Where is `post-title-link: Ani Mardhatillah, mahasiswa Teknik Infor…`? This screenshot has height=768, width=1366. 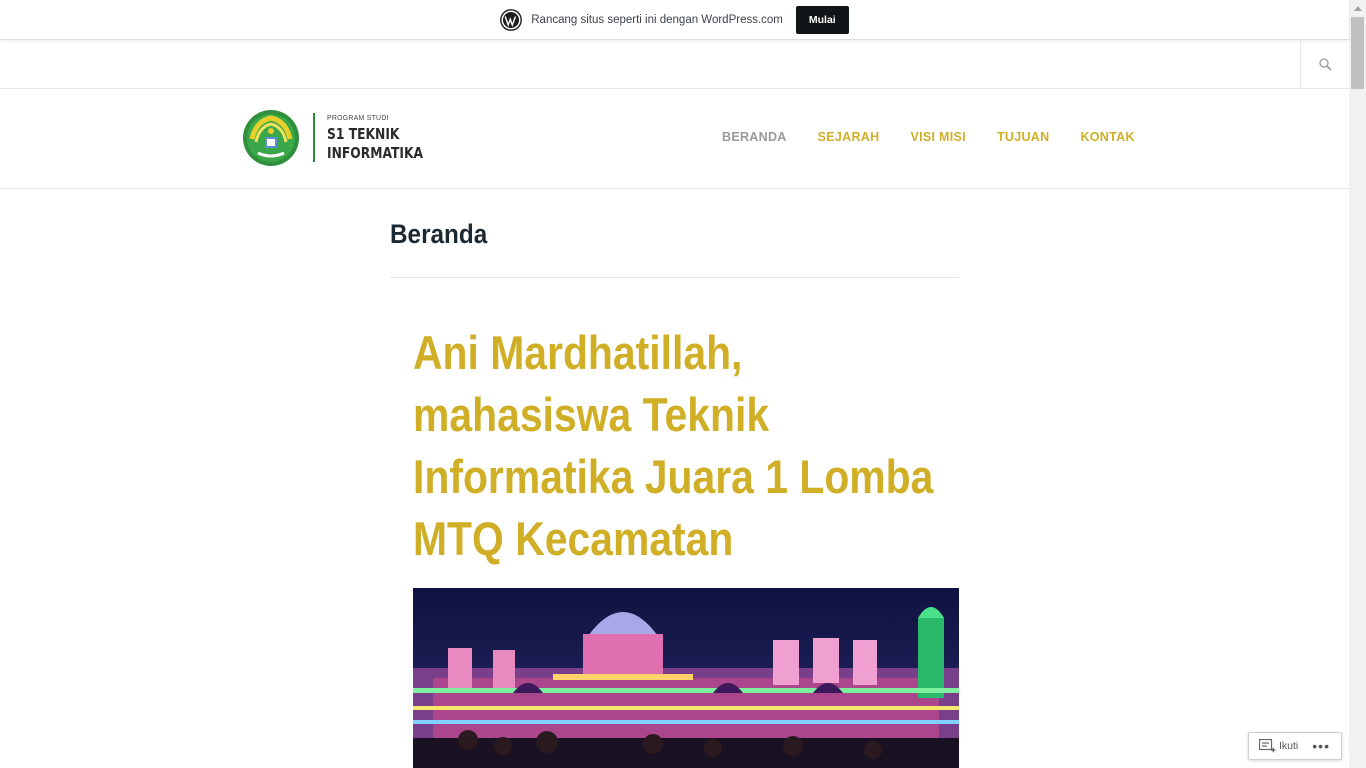 post-title-link: Ani Mardhatillah, mahasiswa Teknik Infor… is located at coordinates (674, 446).